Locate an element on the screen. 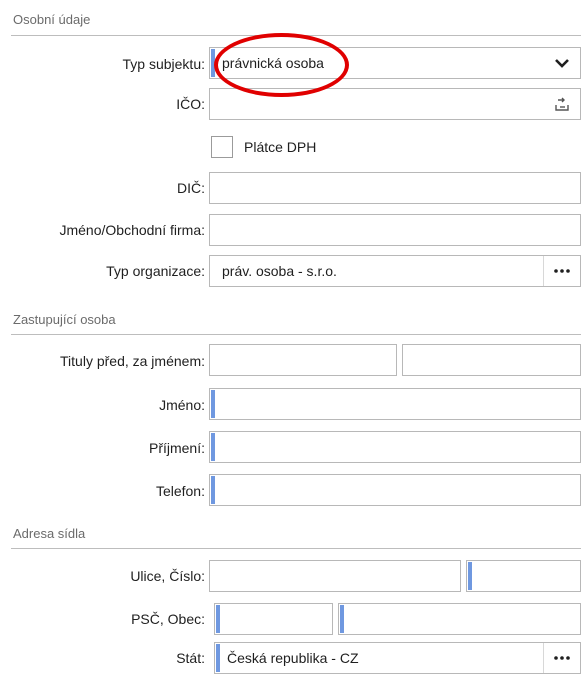  psc-label: PSČ, Obec: is located at coordinates (168, 619).